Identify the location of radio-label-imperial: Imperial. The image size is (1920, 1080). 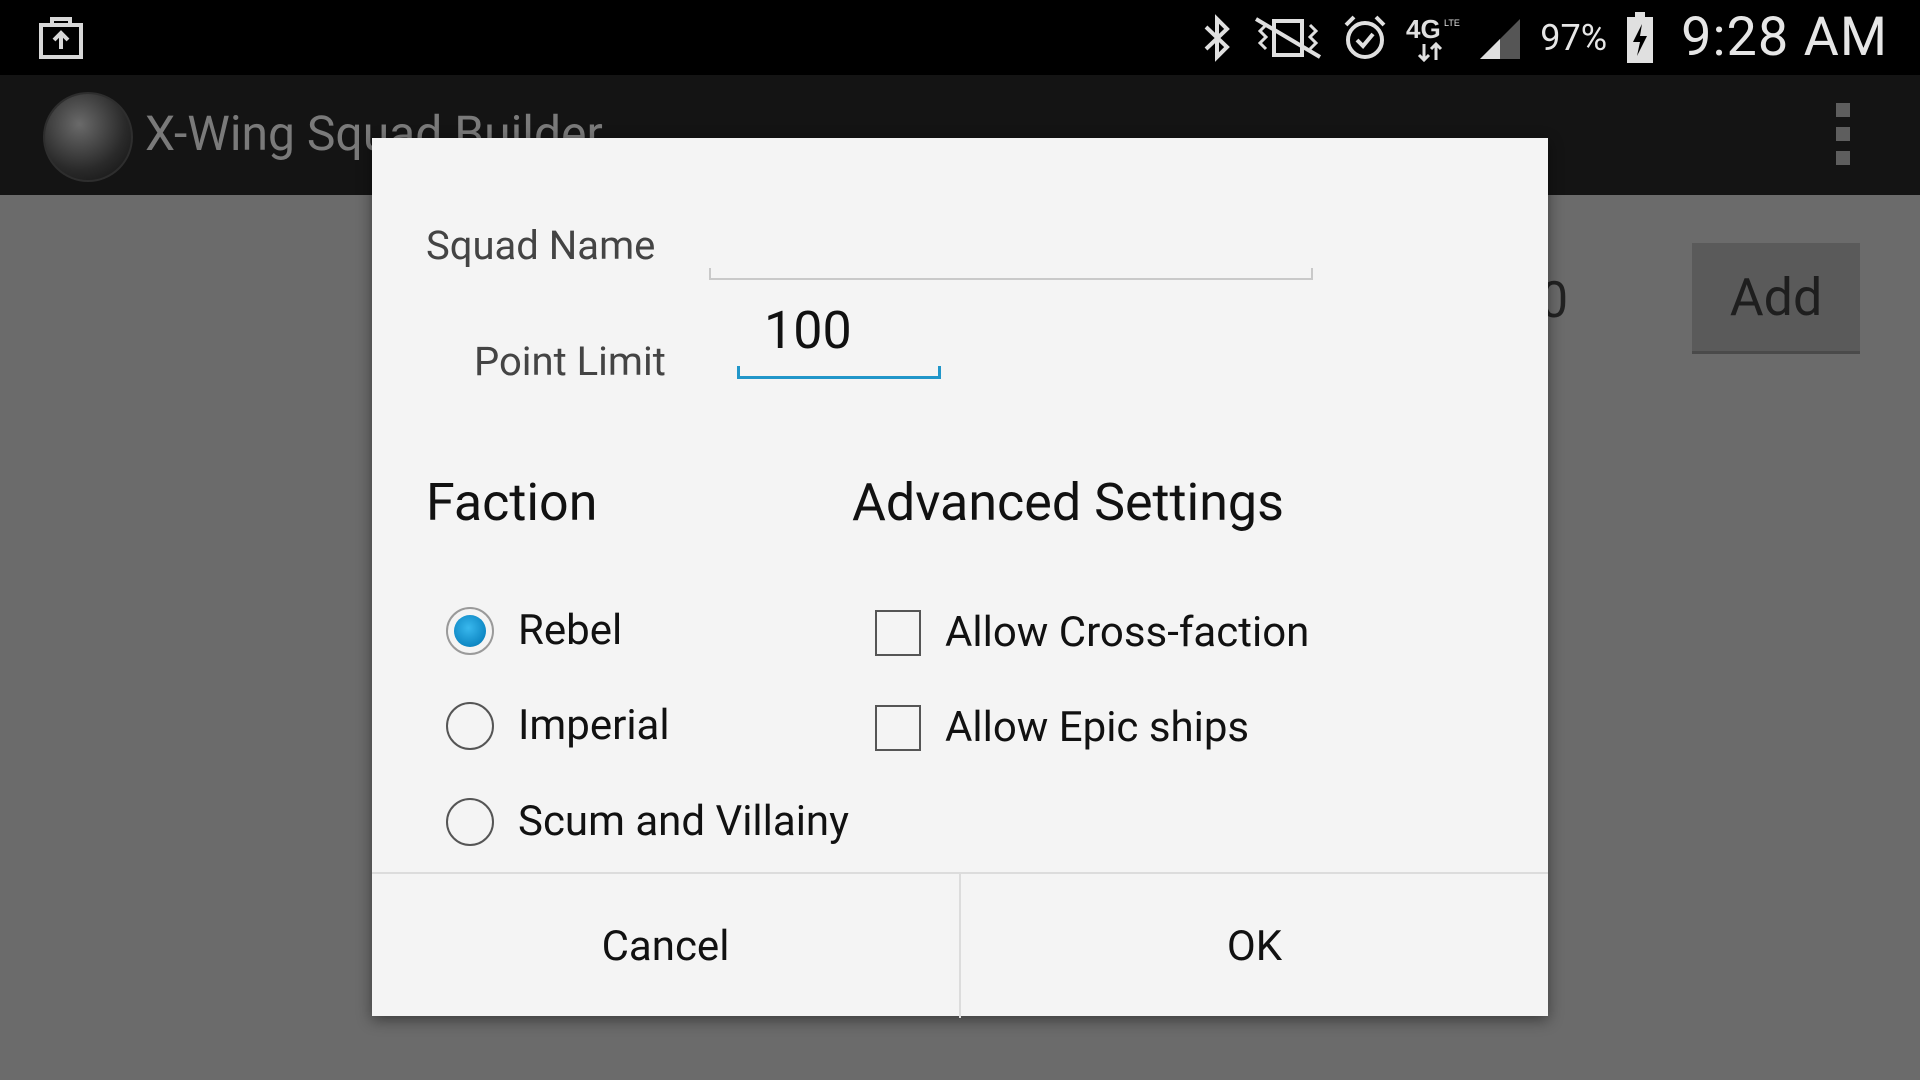
(594, 725).